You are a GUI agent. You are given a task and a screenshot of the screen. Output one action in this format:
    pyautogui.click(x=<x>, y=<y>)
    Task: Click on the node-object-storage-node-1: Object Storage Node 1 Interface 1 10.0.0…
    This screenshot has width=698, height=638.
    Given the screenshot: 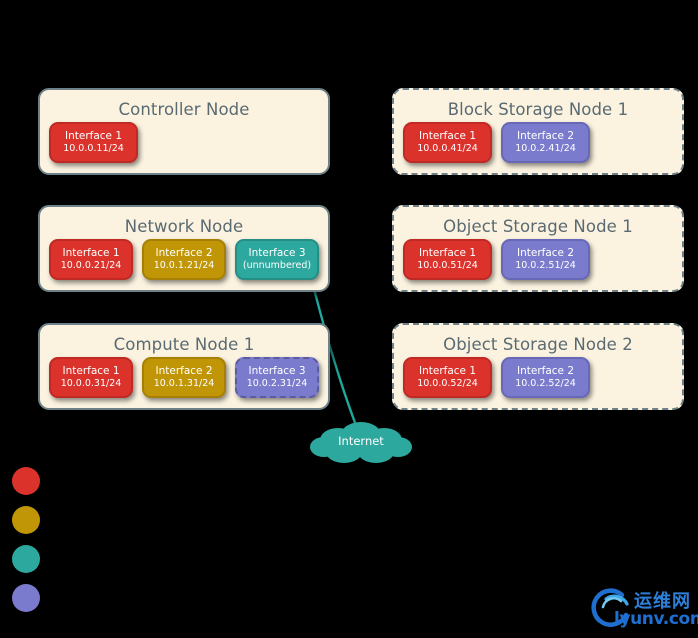 What is the action you would take?
    pyautogui.click(x=538, y=248)
    